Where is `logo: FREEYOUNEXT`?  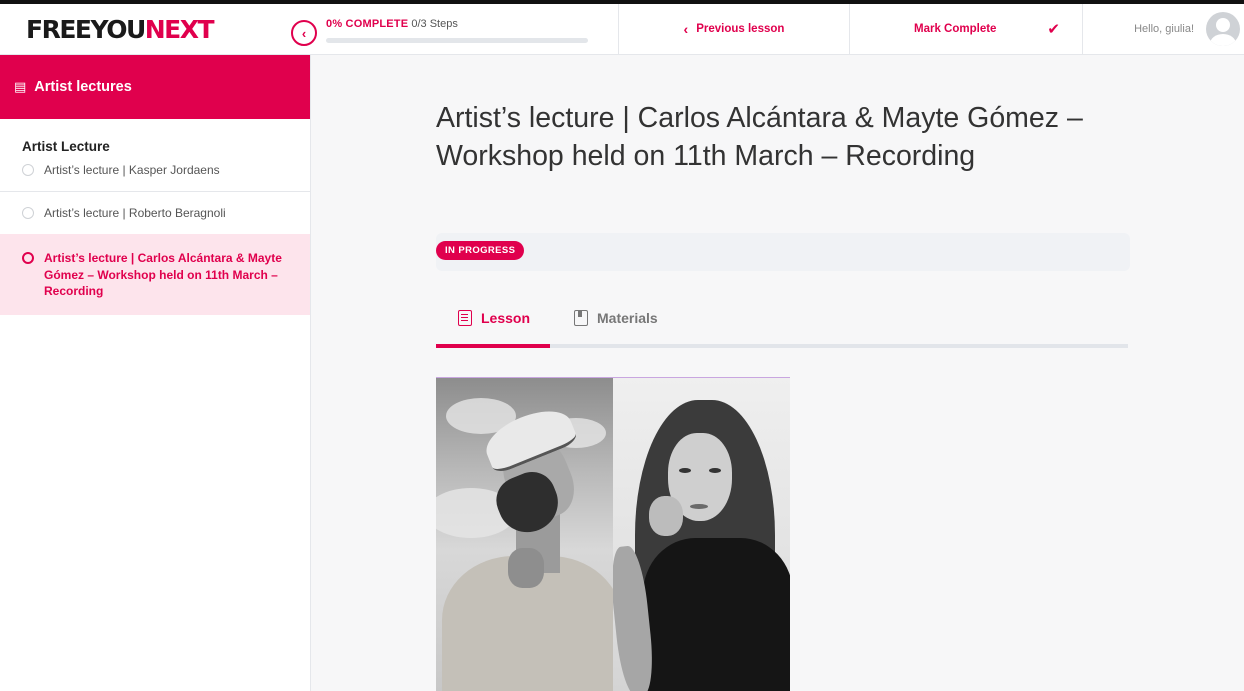 logo: FREEYOUNEXT is located at coordinates (155, 29).